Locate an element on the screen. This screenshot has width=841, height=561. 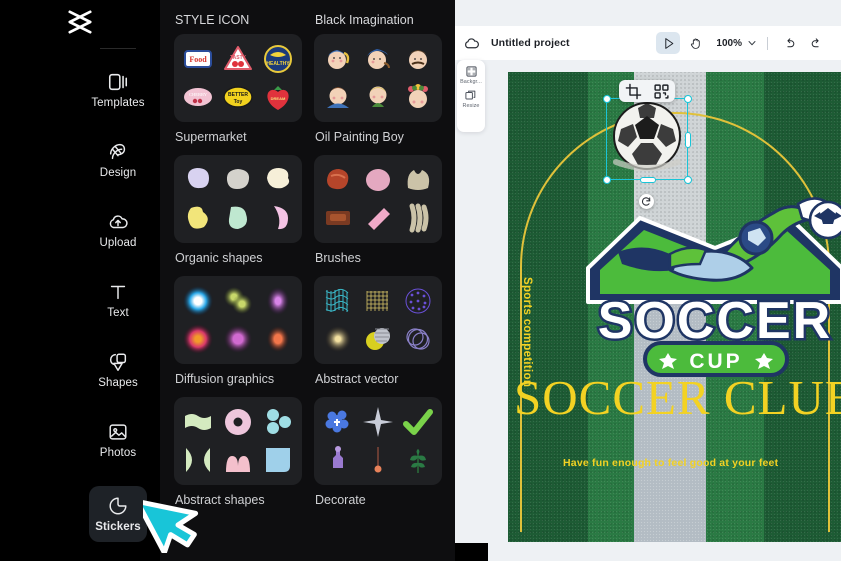
organic-blob-mint-icon is located at coordinates (237, 217).